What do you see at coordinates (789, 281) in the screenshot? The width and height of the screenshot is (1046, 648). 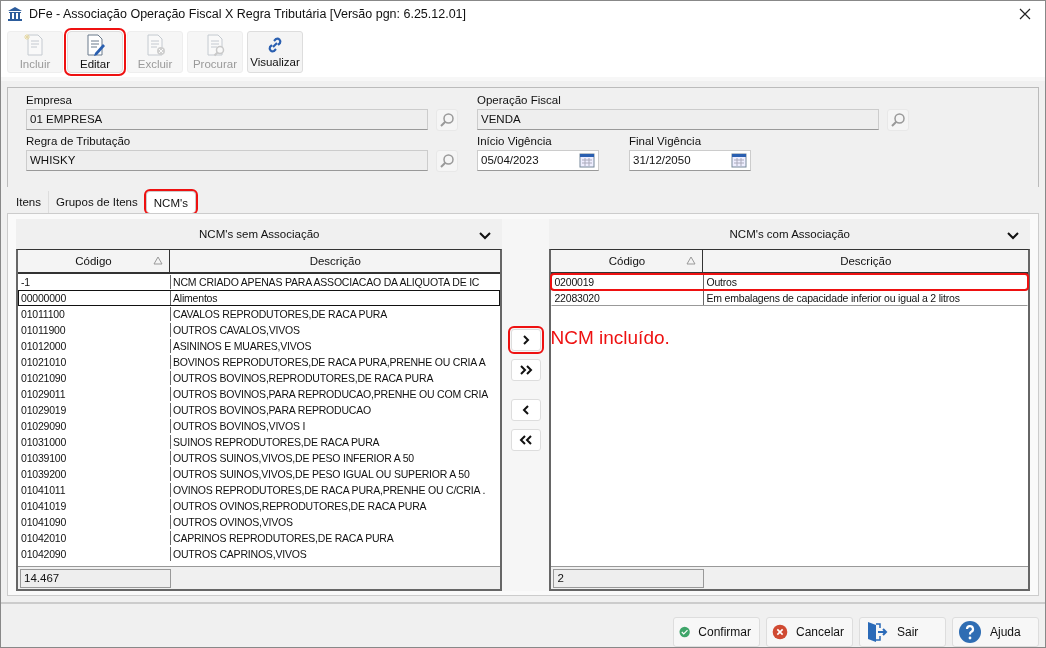 I see `table-row: 0200019 Outros` at bounding box center [789, 281].